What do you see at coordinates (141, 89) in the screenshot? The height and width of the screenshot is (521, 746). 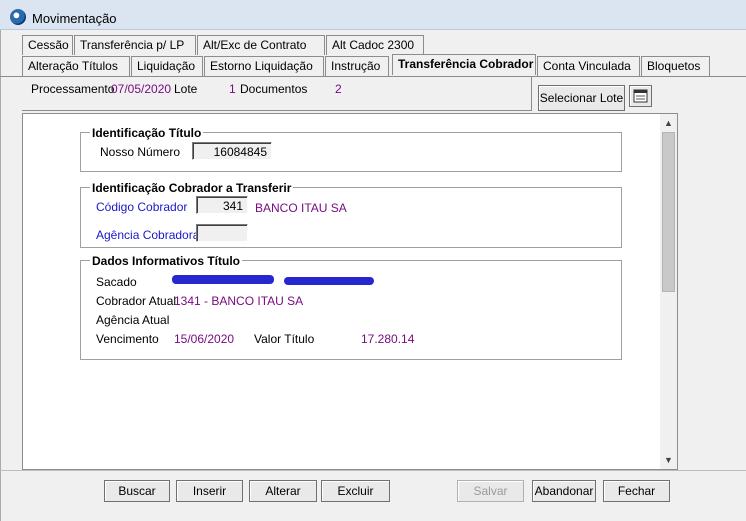 I see `processamento-date: 07/05/2020` at bounding box center [141, 89].